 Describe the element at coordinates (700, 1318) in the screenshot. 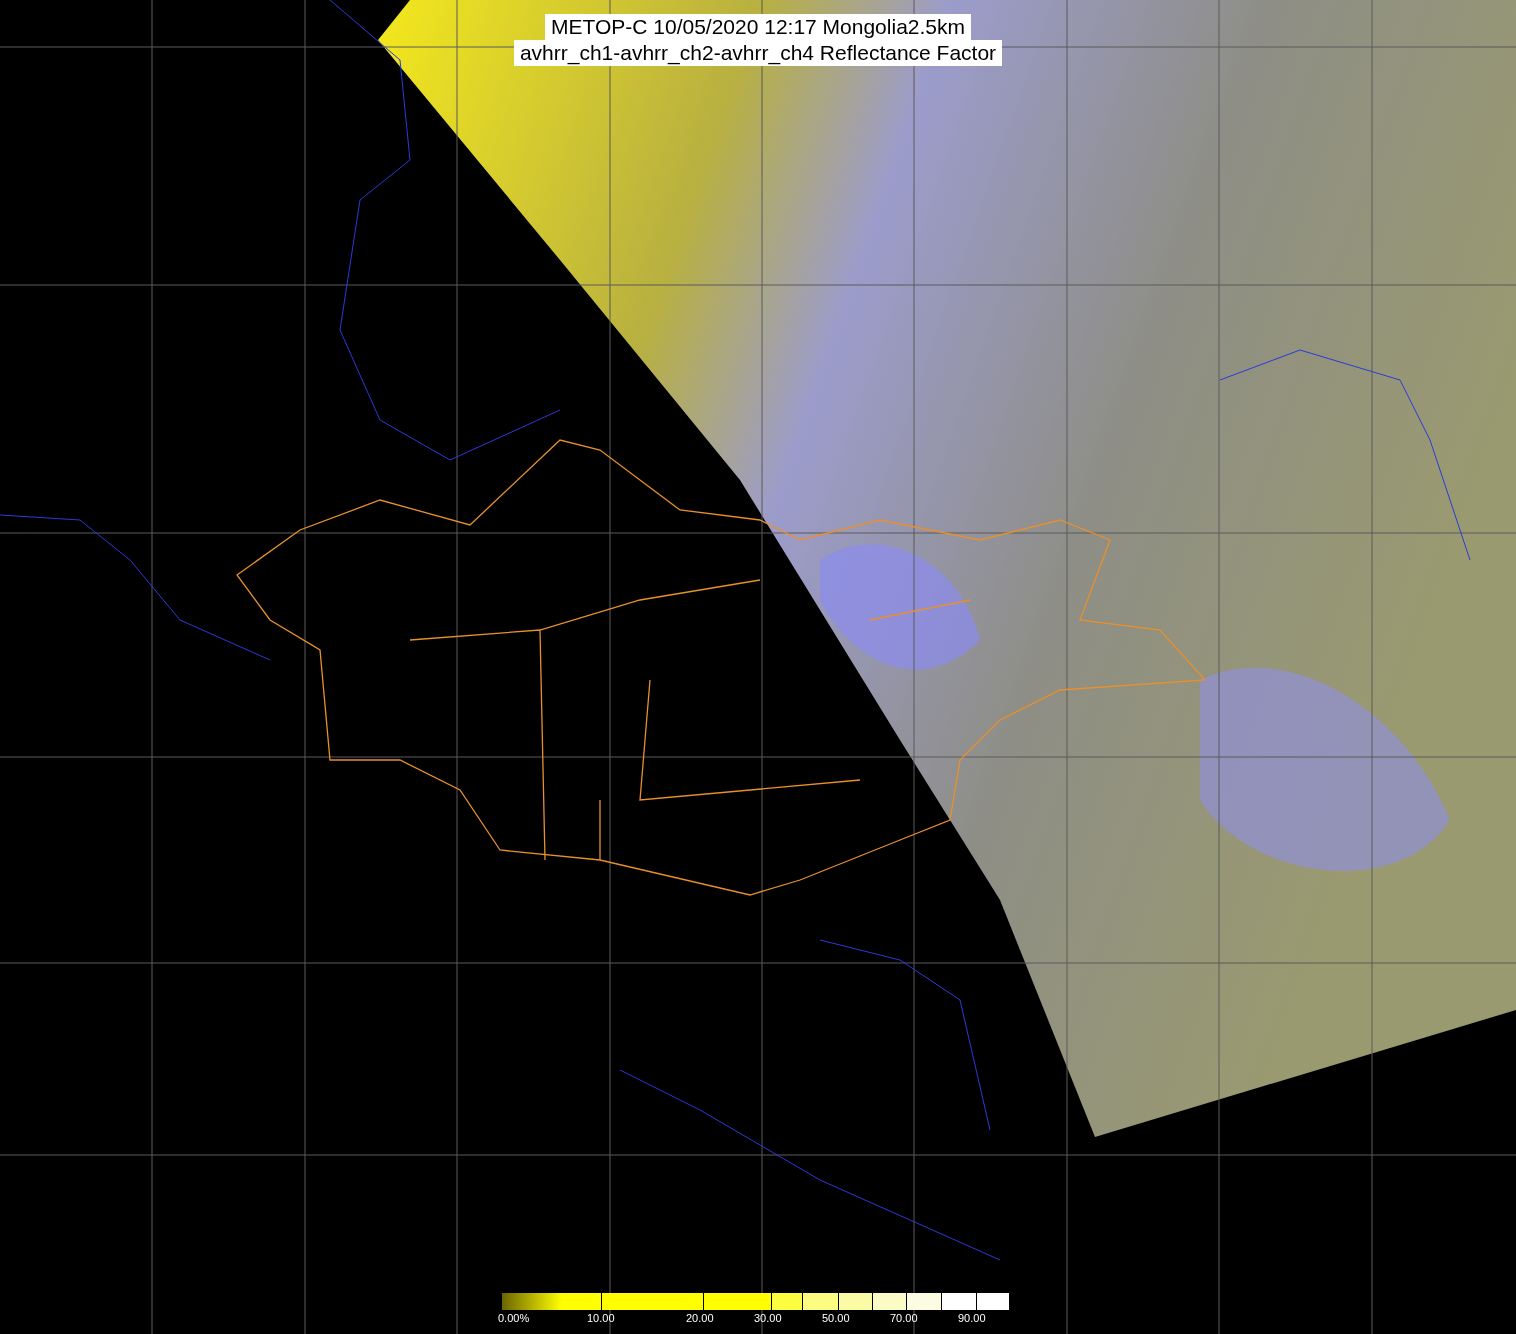

I see `scale-label: 20.00` at that location.